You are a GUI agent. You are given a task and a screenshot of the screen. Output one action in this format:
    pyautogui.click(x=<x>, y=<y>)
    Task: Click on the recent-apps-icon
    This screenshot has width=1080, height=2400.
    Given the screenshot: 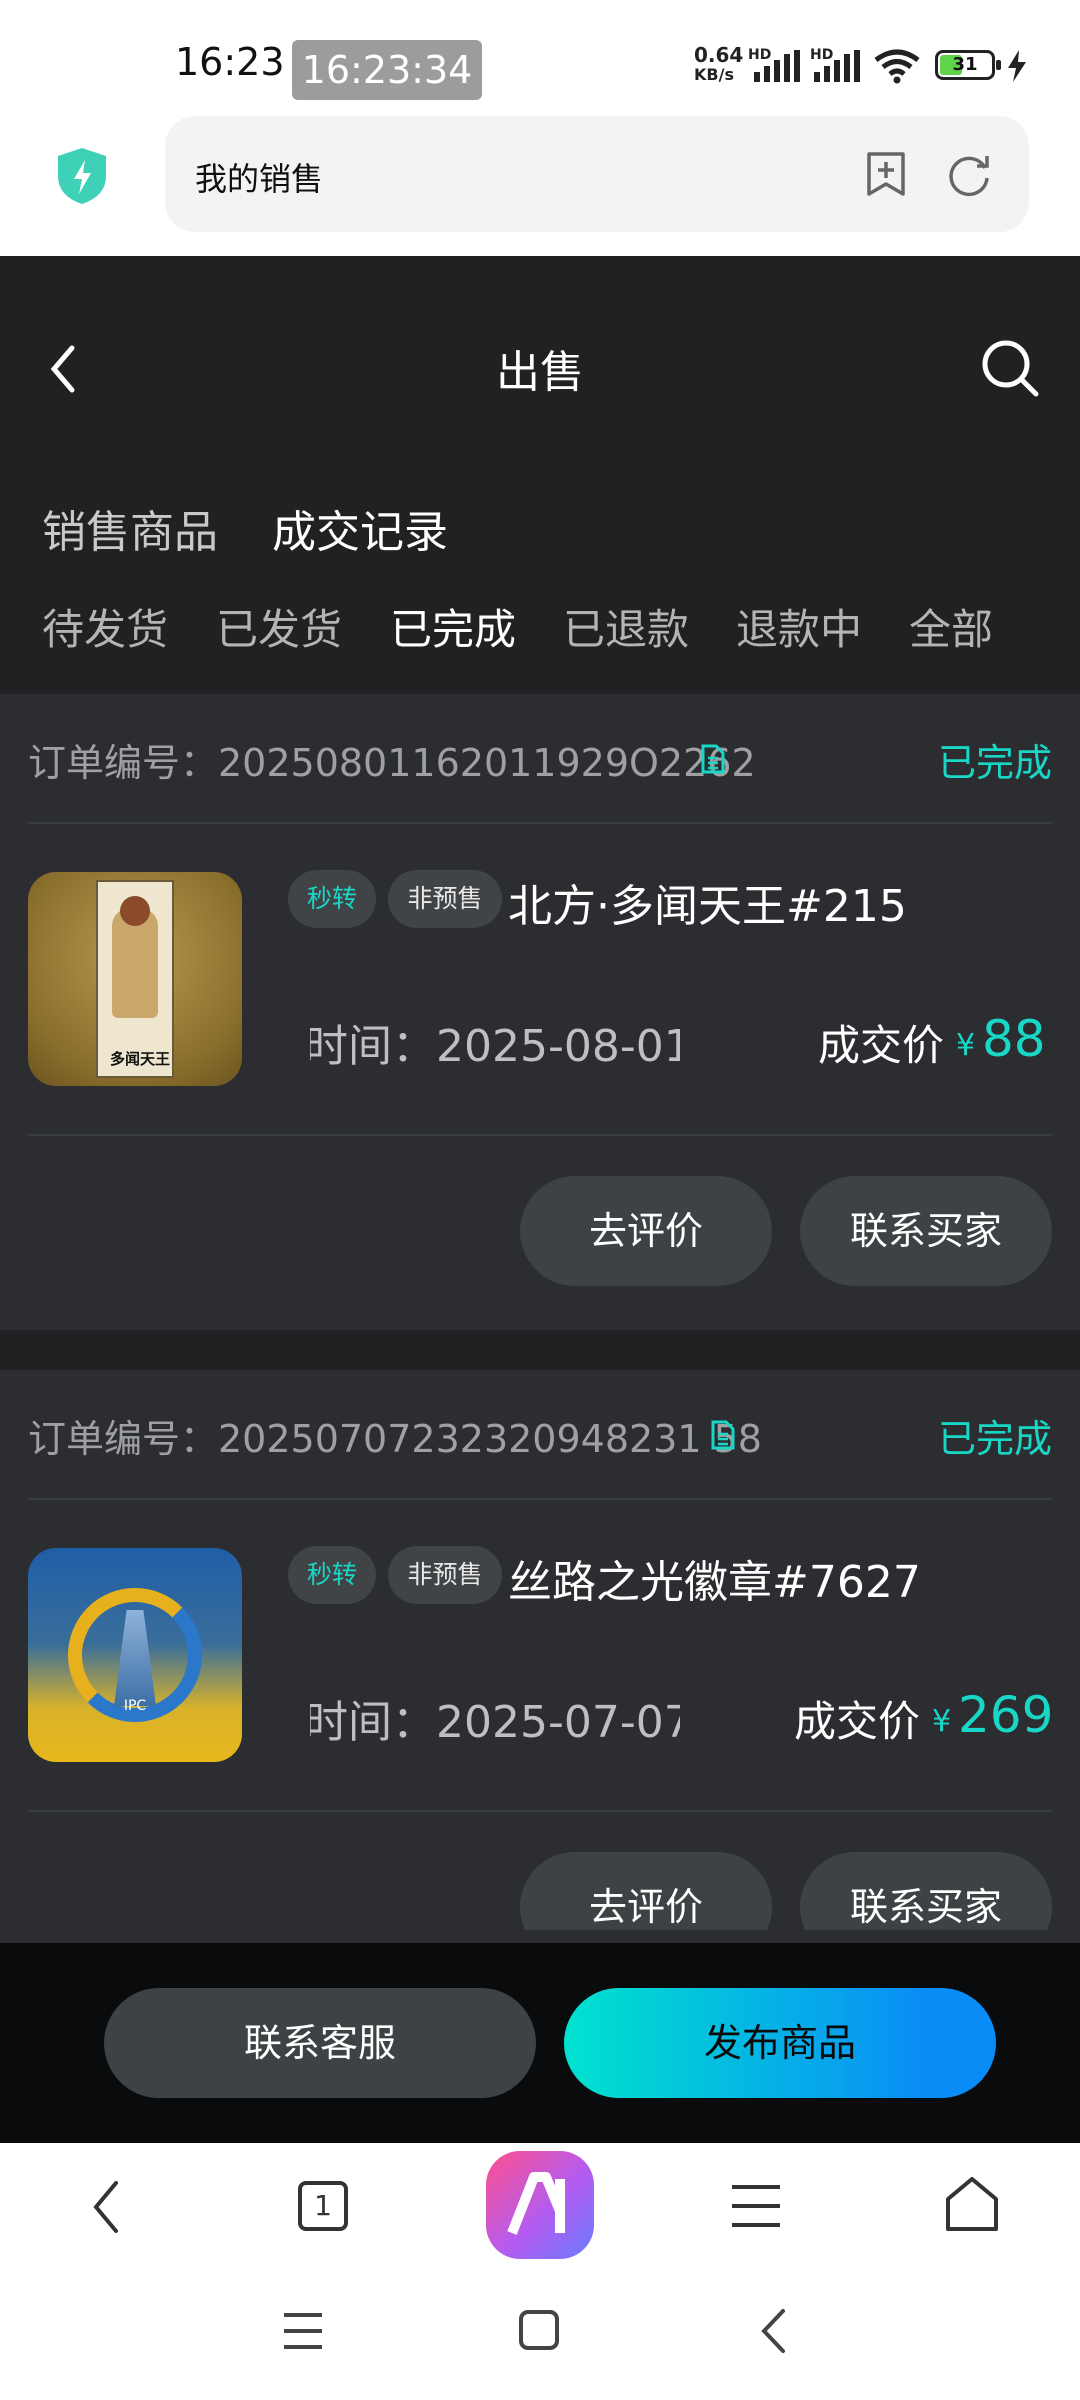 What is the action you would take?
    pyautogui.click(x=303, y=2331)
    